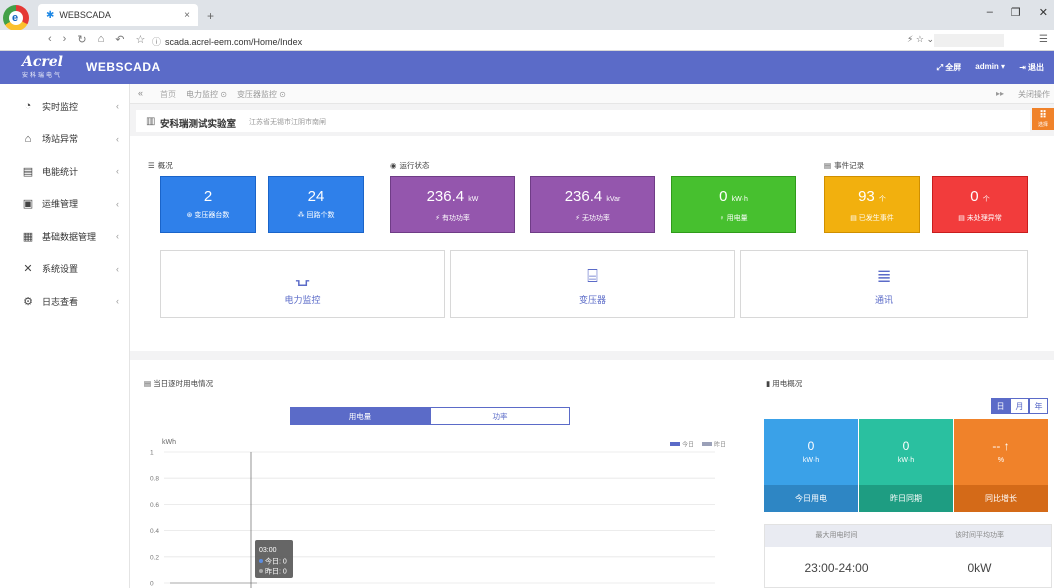  Describe the element at coordinates (152, 584) in the screenshot. I see `y-tick-label: 0` at that location.